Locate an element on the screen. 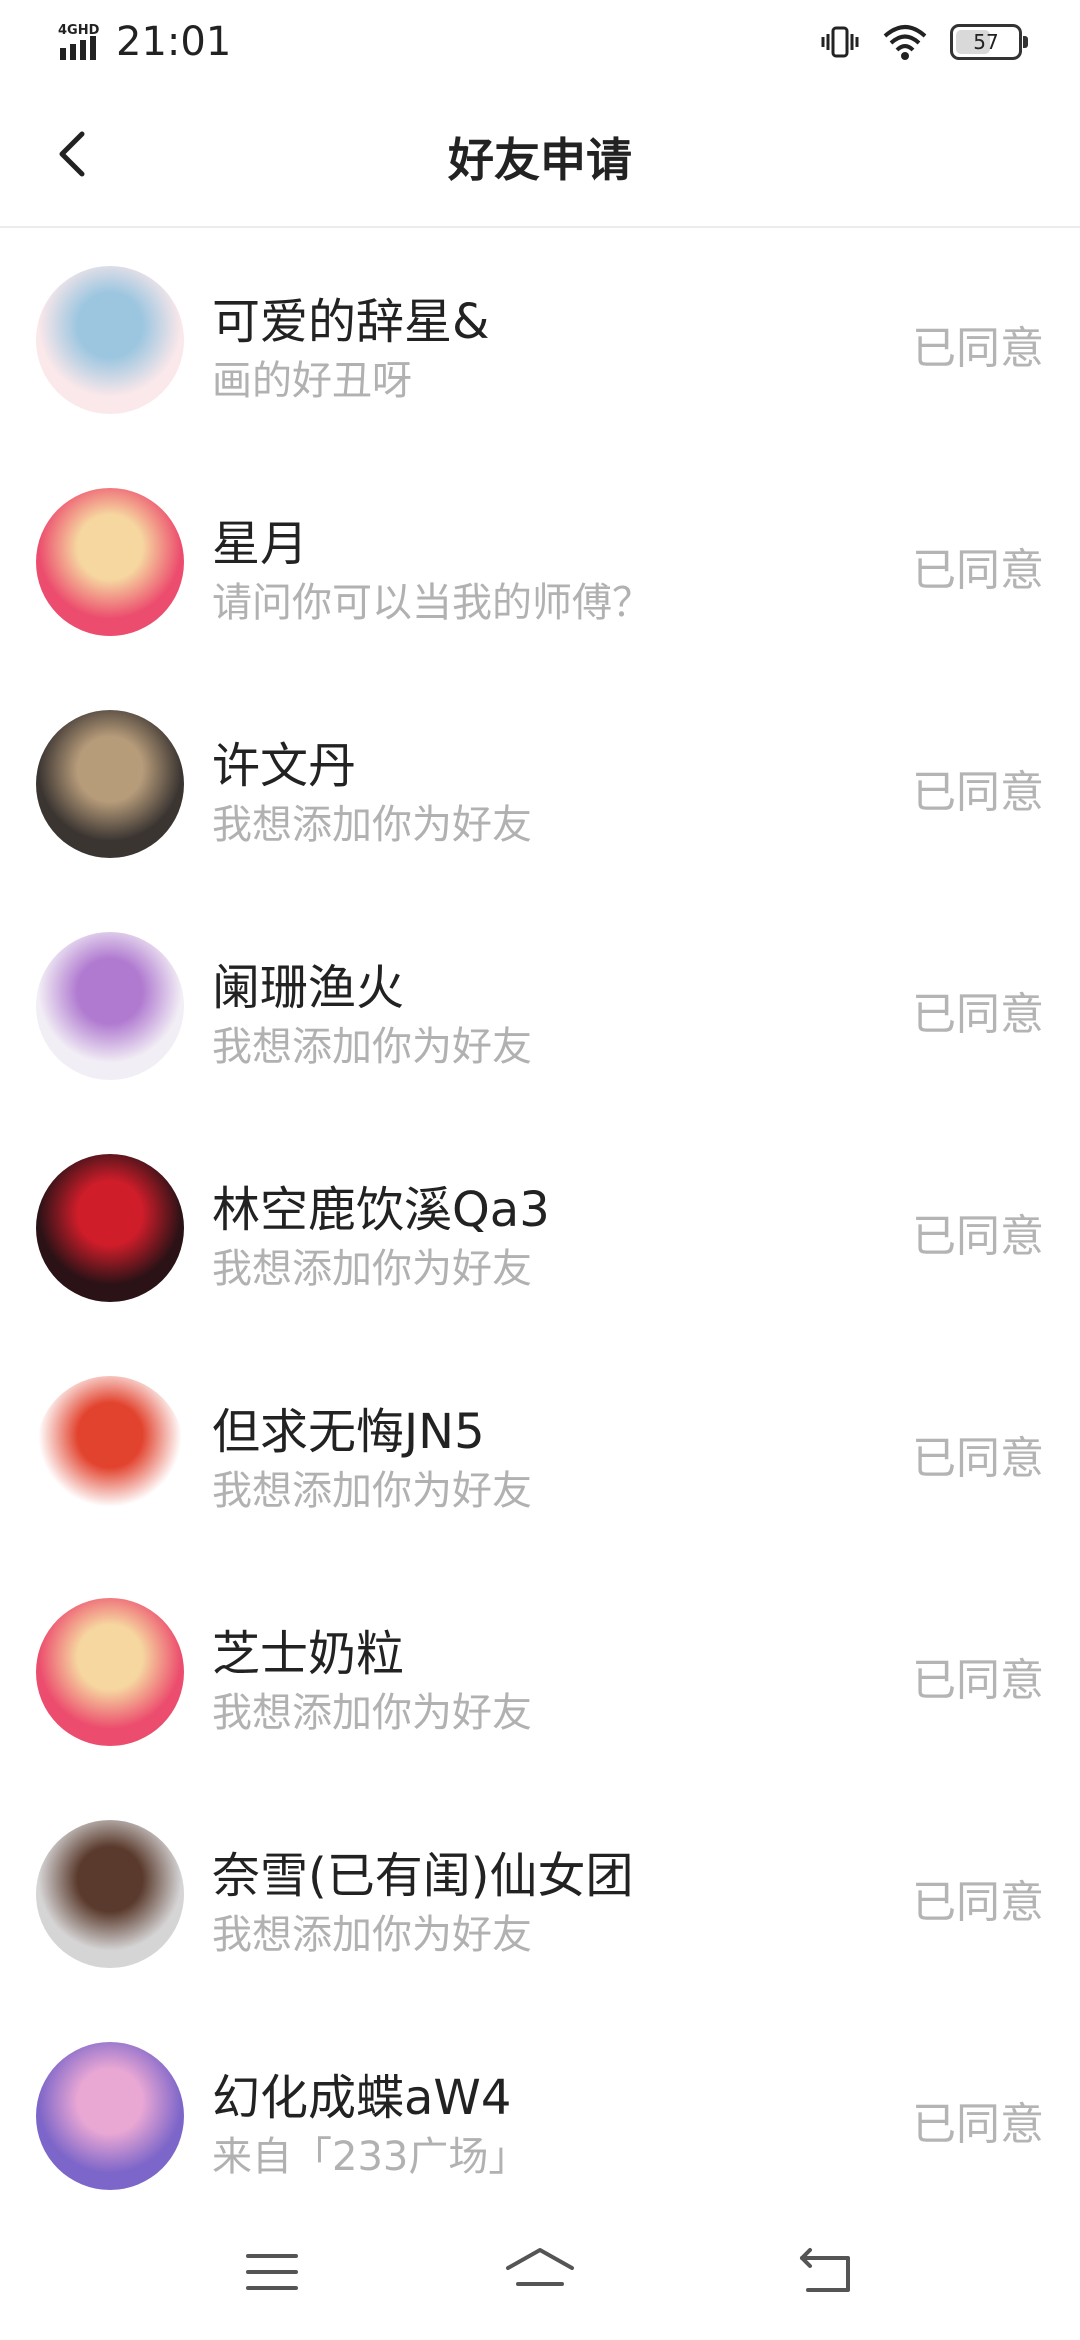 Image resolution: width=1080 pixels, height=2340 pixels. back-icon is located at coordinates (825, 2270).